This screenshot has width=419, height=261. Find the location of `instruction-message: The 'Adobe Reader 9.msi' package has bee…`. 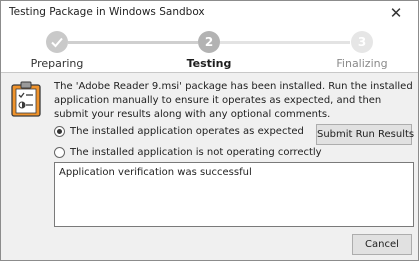

instruction-message: The 'Adobe Reader 9.msi' package has bee… is located at coordinates (233, 100).